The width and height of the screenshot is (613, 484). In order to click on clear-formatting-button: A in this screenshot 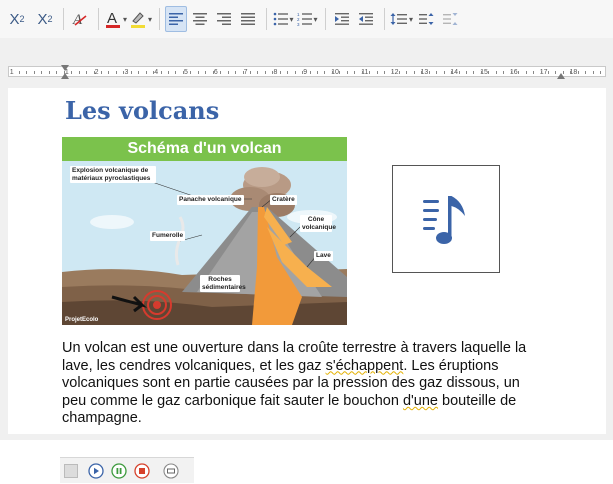, I will do `click(80, 19)`.